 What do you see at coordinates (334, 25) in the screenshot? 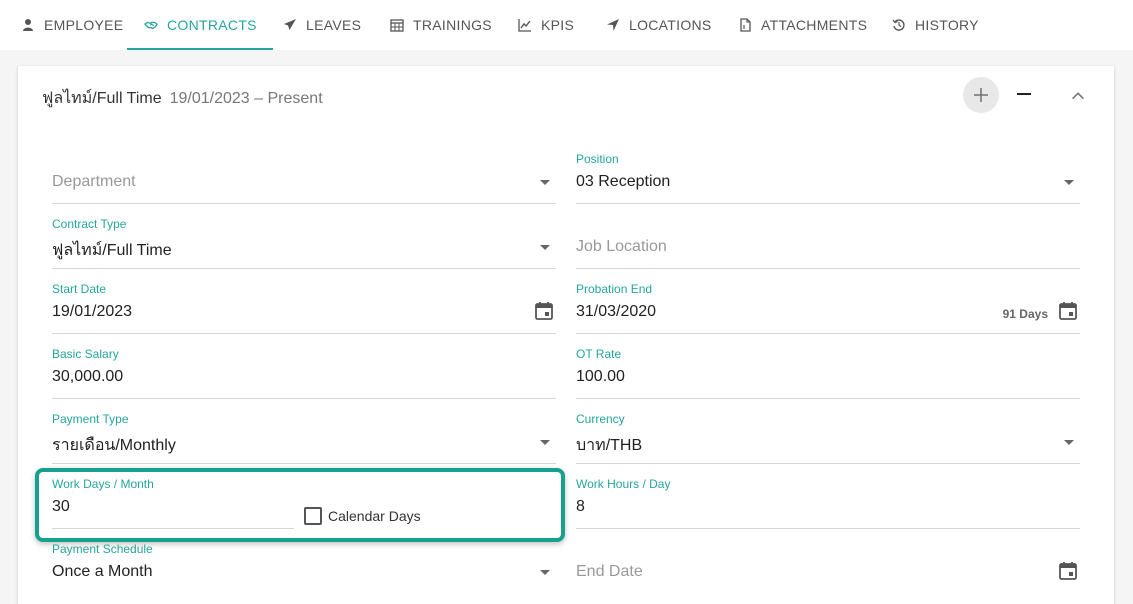
I see `tab-label: LEAVES` at bounding box center [334, 25].